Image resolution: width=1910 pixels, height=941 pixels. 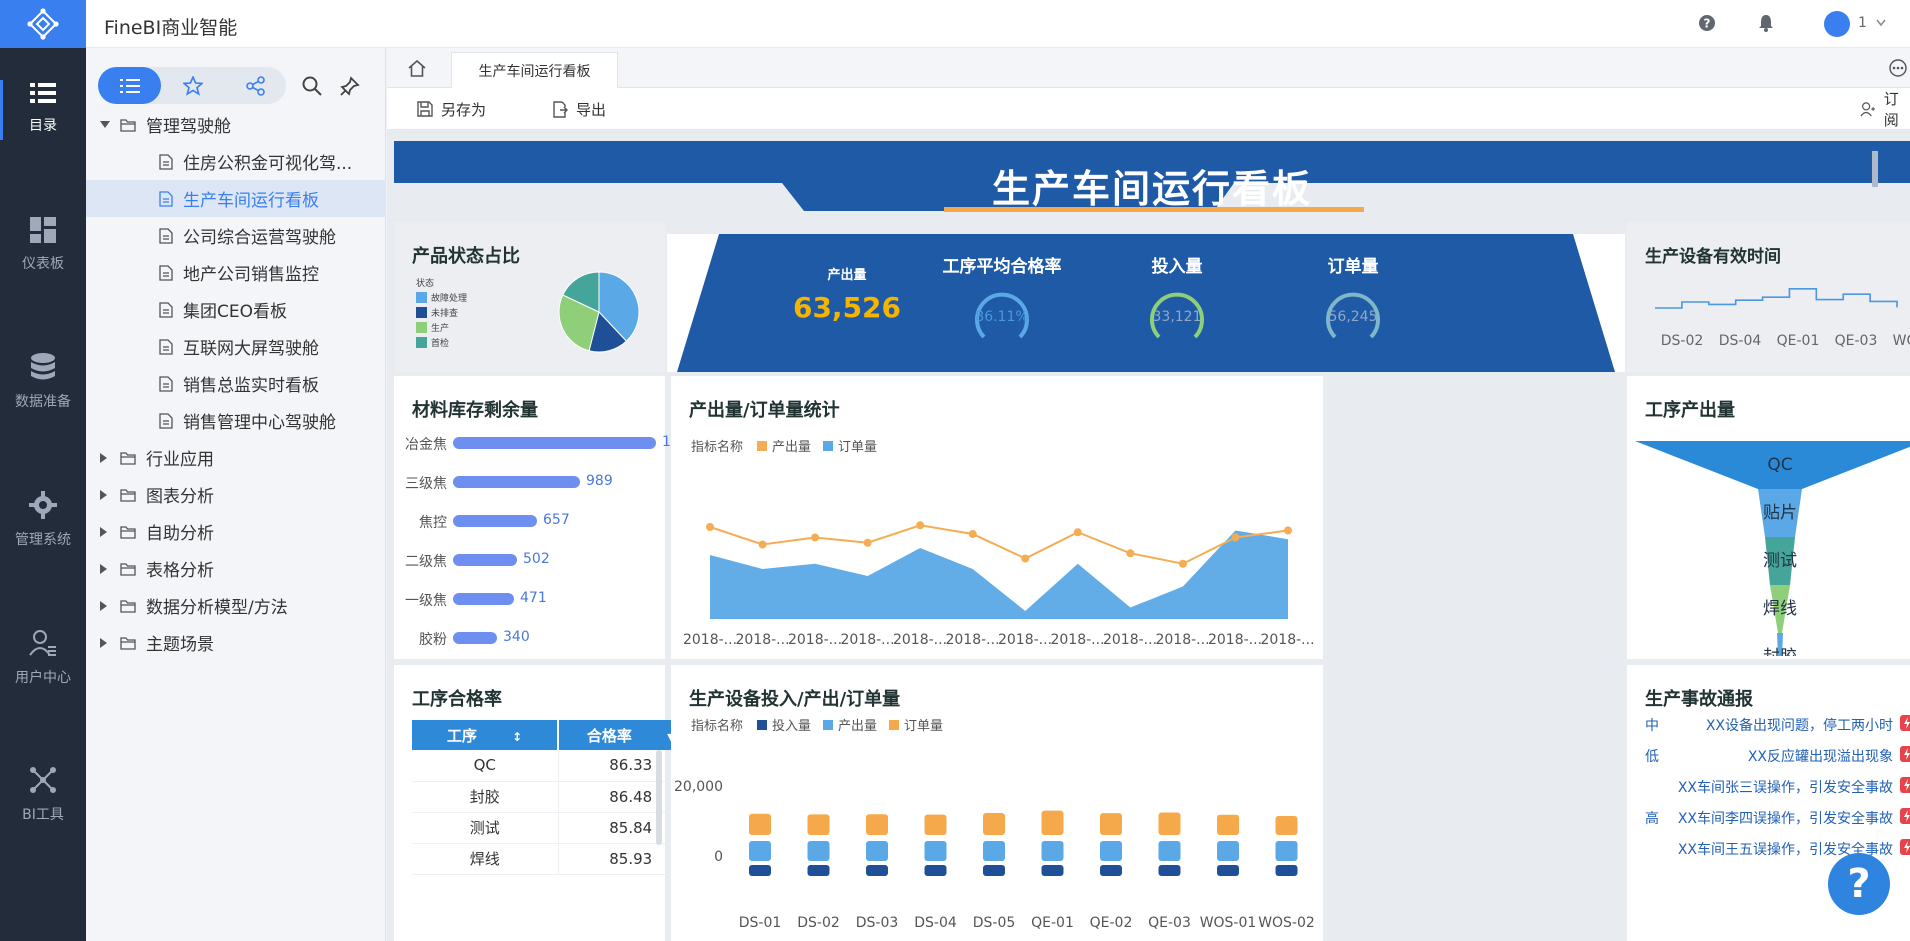 I want to click on tree-folder: 行业应用, so click(x=236, y=457).